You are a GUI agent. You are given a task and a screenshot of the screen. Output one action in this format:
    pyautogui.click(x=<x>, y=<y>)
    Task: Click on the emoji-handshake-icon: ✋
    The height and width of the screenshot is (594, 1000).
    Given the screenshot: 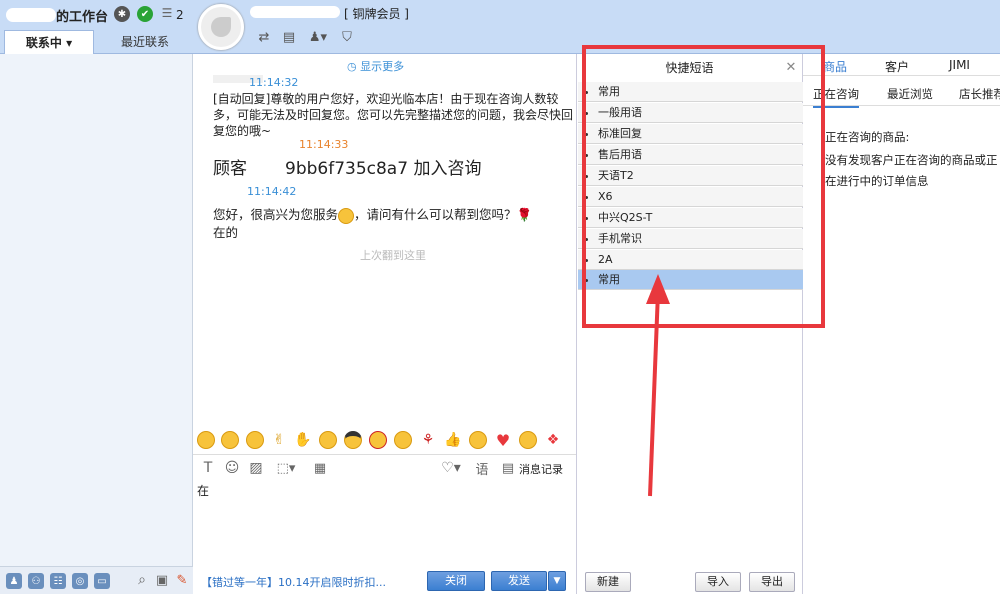 What is the action you would take?
    pyautogui.click(x=303, y=440)
    